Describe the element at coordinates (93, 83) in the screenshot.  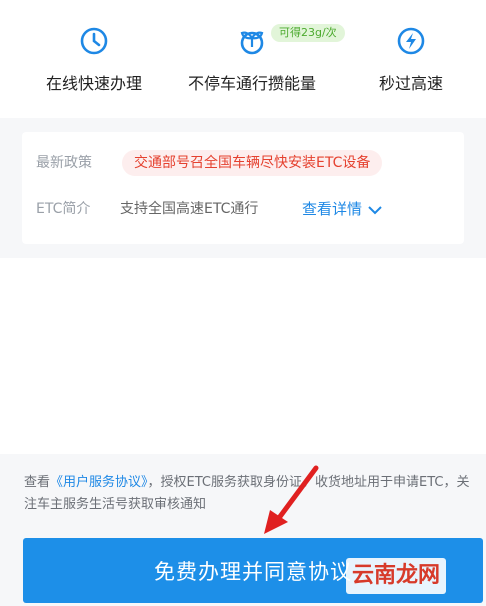
I see `feature-label: 在线快速办理` at that location.